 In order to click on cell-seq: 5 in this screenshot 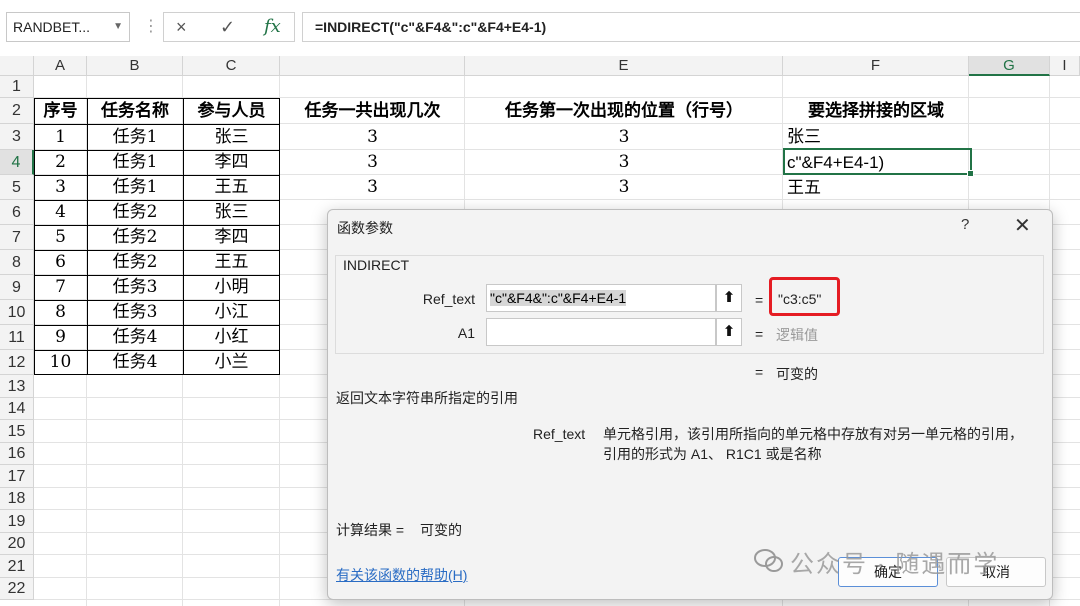, I will do `click(60, 237)`.